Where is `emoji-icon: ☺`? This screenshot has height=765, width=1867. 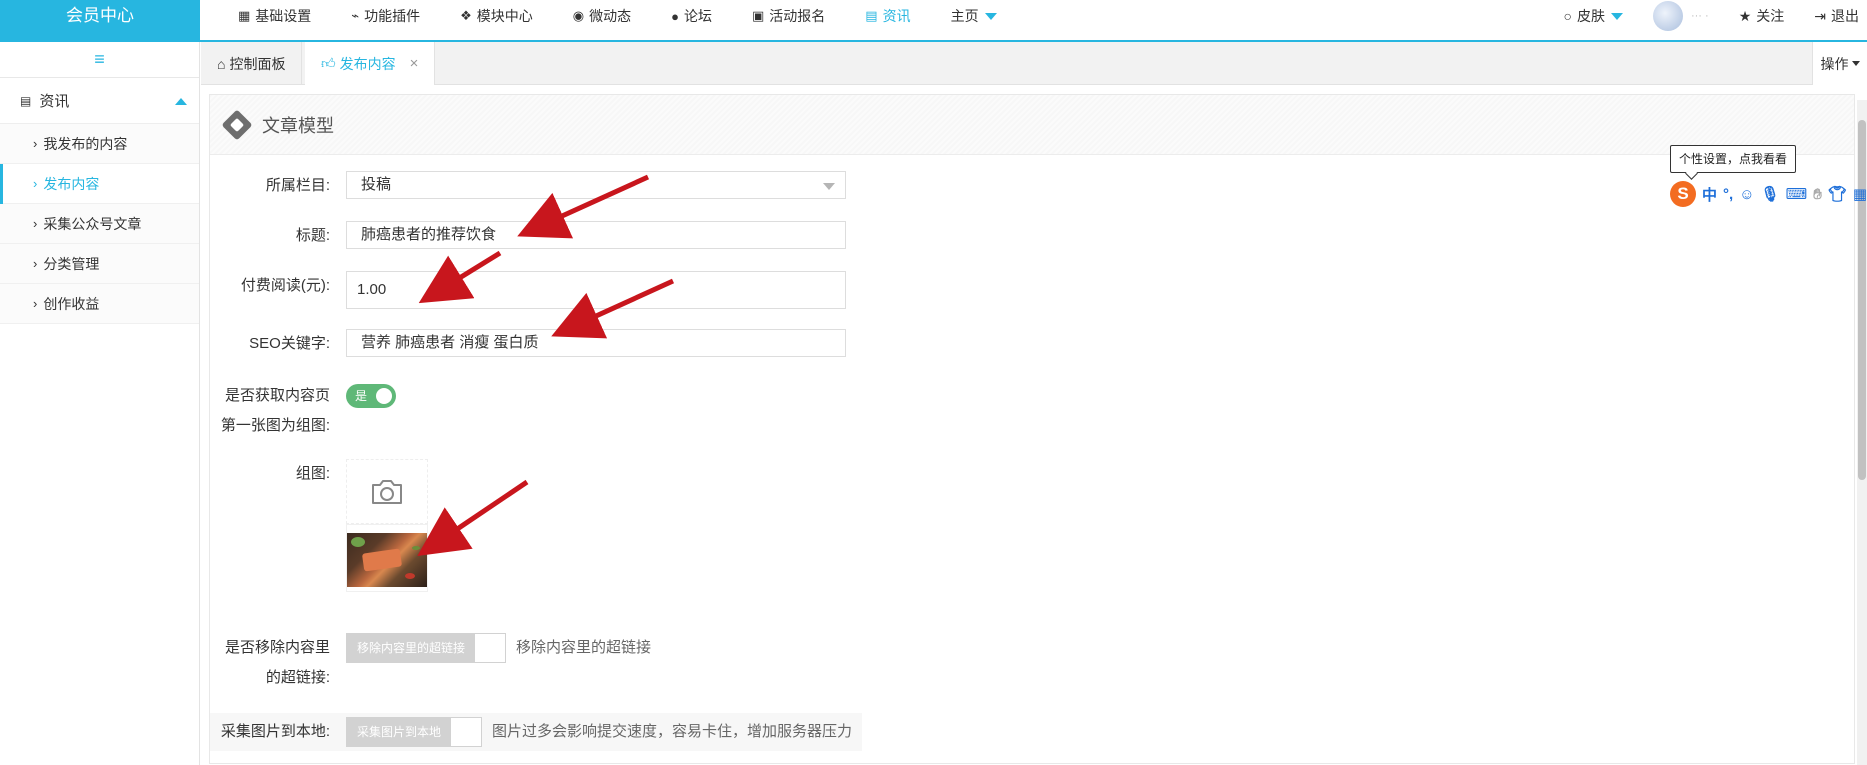 emoji-icon: ☺ is located at coordinates (1746, 194).